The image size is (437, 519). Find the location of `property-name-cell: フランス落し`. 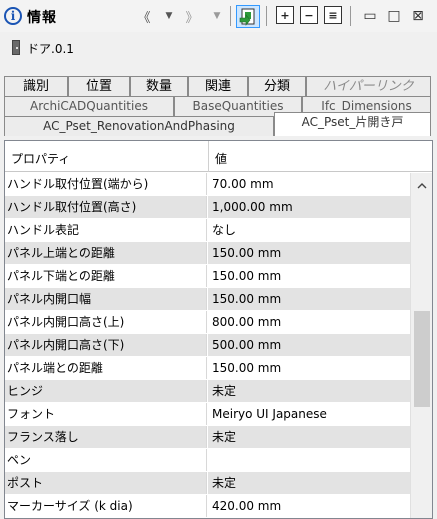

property-name-cell: フランス落し is located at coordinates (106, 437).